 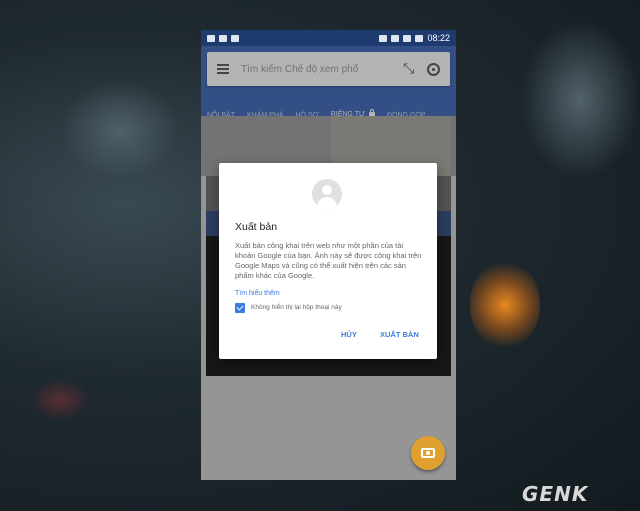 What do you see at coordinates (419, 38) in the screenshot?
I see `battery-icon` at bounding box center [419, 38].